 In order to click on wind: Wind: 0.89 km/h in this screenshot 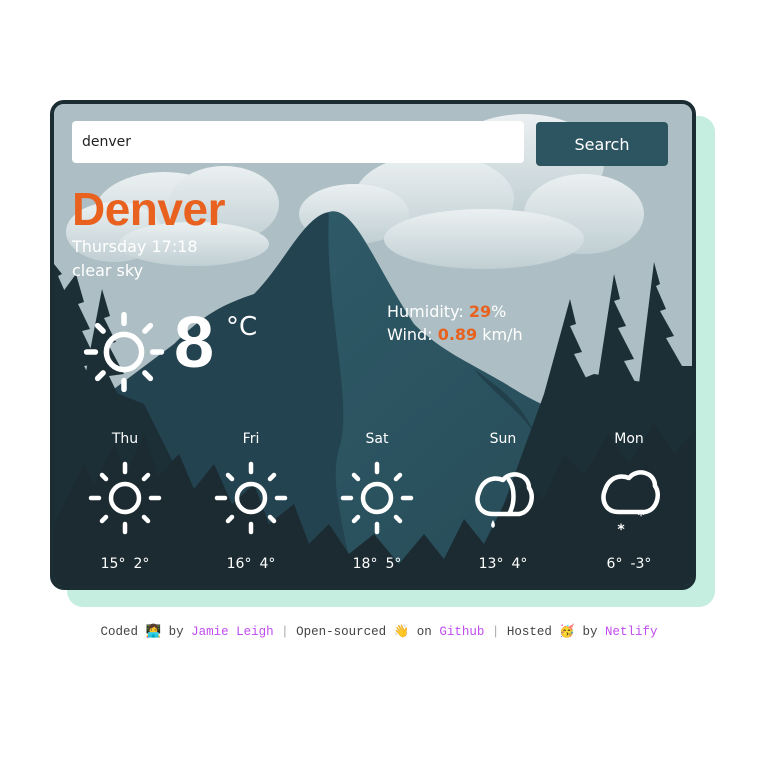, I will do `click(455, 334)`.